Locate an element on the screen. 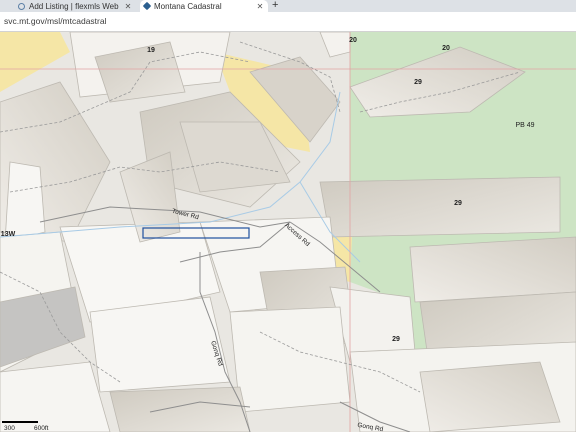 This screenshot has width=576, height=432. tab-add-listing: Add Listing | flexmls Web ✕ is located at coordinates (75, 6).